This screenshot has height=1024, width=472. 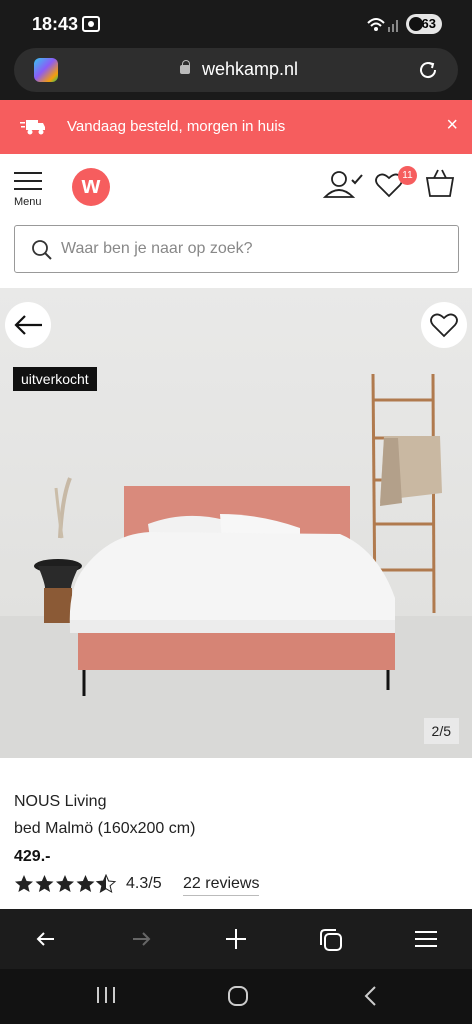 I want to click on favorite-button, so click(x=444, y=325).